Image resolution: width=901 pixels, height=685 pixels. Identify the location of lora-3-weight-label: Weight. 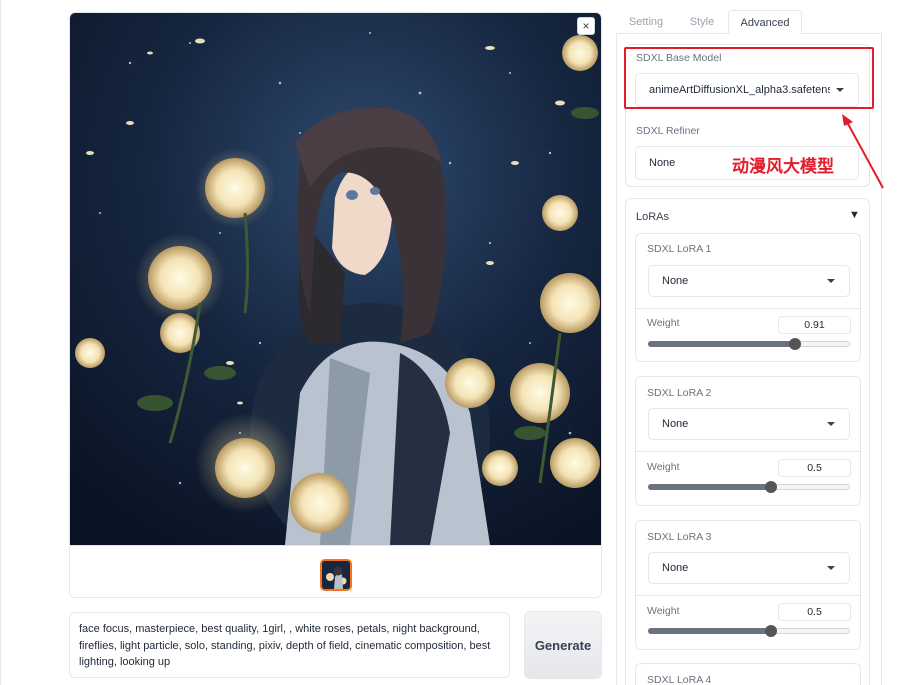
(663, 611).